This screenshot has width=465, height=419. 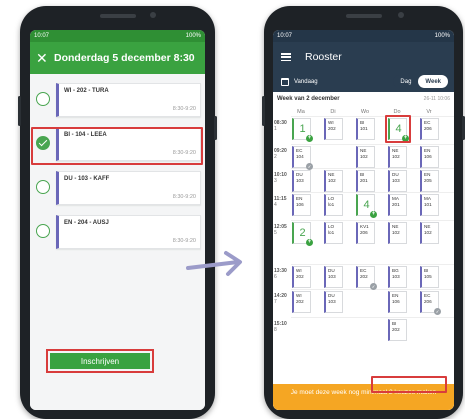 I want to click on week-label: Week van 2 december, so click(x=308, y=99).